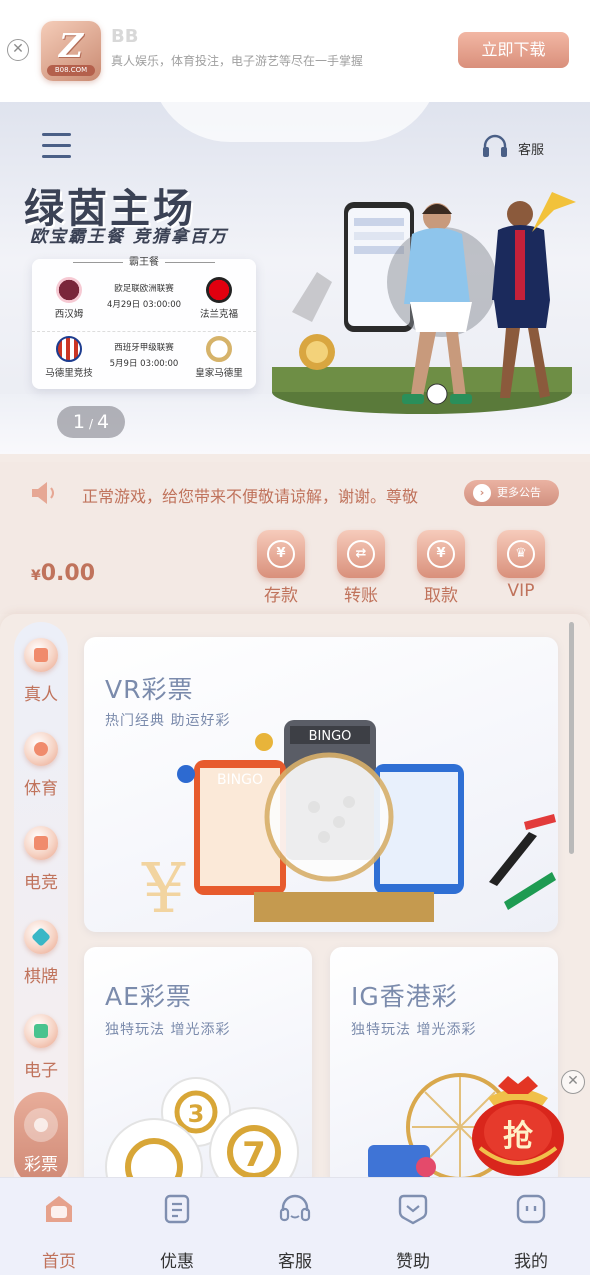 The width and height of the screenshot is (590, 1275). What do you see at coordinates (144, 260) in the screenshot?
I see `match-card-title: 霸王餐` at bounding box center [144, 260].